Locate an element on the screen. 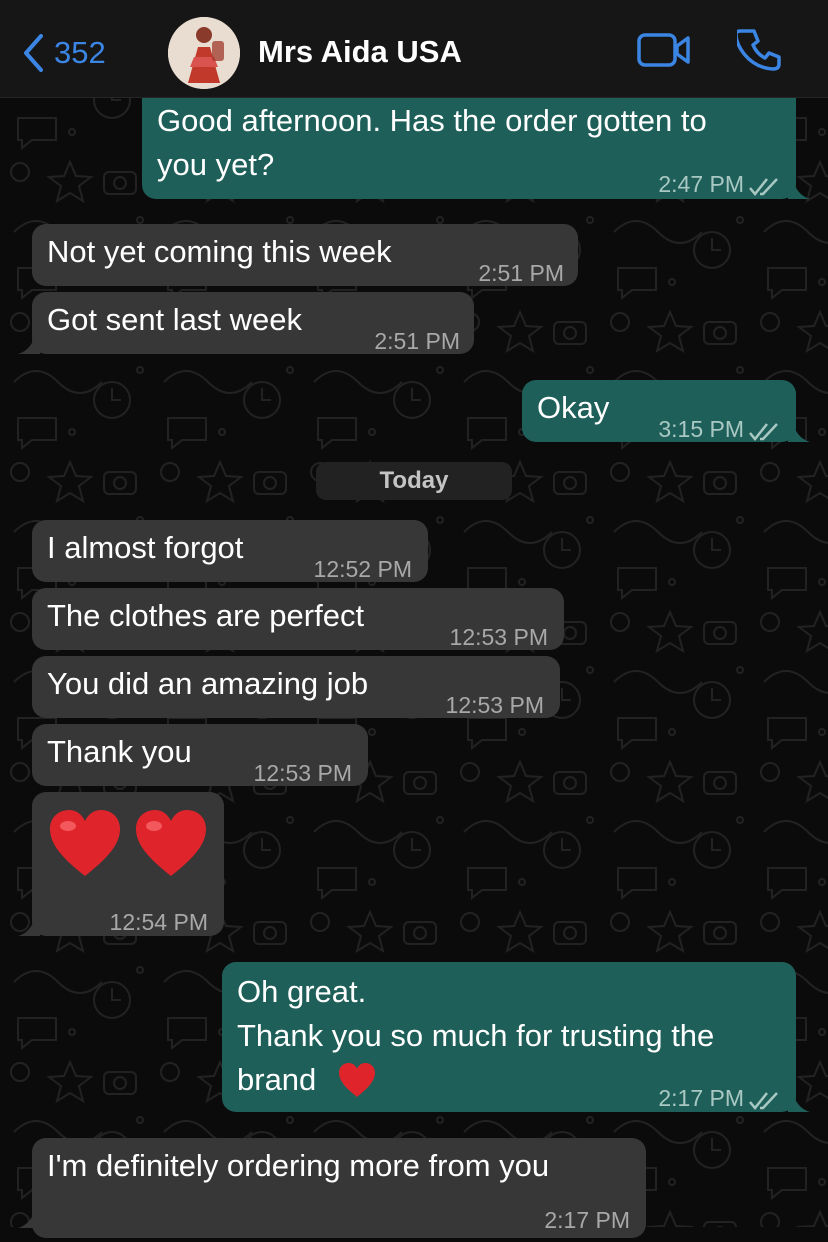  unread-count: 352 is located at coordinates (80, 52).